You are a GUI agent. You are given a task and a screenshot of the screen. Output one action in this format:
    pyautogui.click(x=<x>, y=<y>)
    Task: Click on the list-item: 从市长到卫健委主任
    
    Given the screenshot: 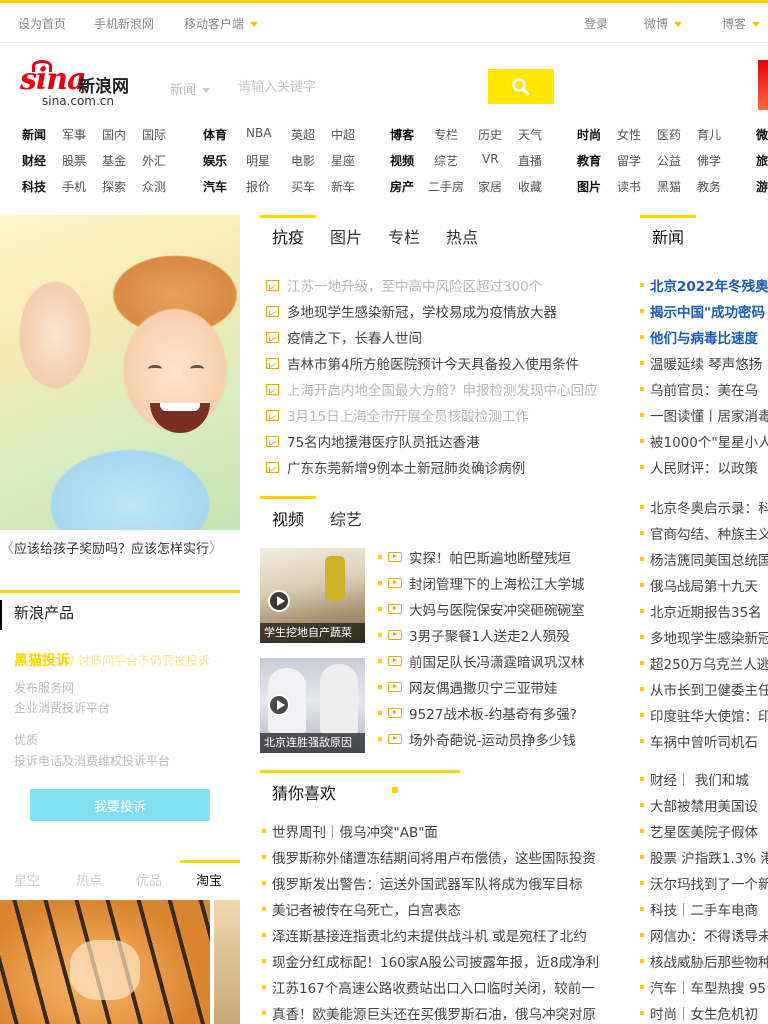 What is the action you would take?
    pyautogui.click(x=704, y=689)
    